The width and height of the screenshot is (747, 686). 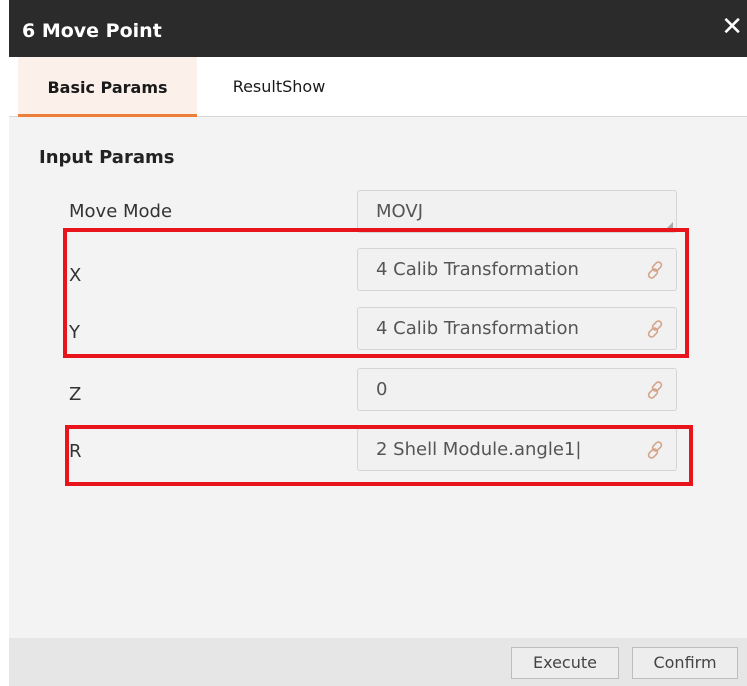 What do you see at coordinates (378, 28) in the screenshot?
I see `title-bar: 6 Move Point ✕` at bounding box center [378, 28].